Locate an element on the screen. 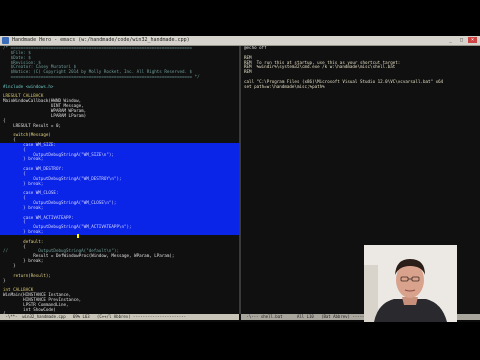 The width and height of the screenshot is (480, 360). code-line-text: LPARAM LParam) is located at coordinates (45, 115).